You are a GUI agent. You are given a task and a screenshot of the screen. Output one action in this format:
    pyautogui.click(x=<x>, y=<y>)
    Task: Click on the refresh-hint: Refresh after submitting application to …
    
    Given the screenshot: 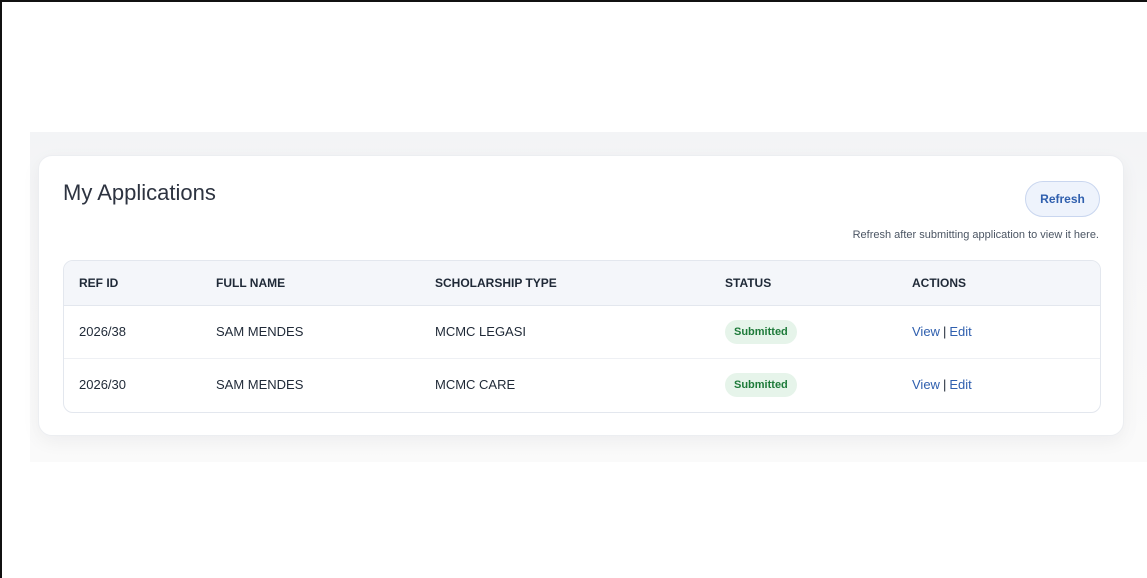 What is the action you would take?
    pyautogui.click(x=975, y=235)
    